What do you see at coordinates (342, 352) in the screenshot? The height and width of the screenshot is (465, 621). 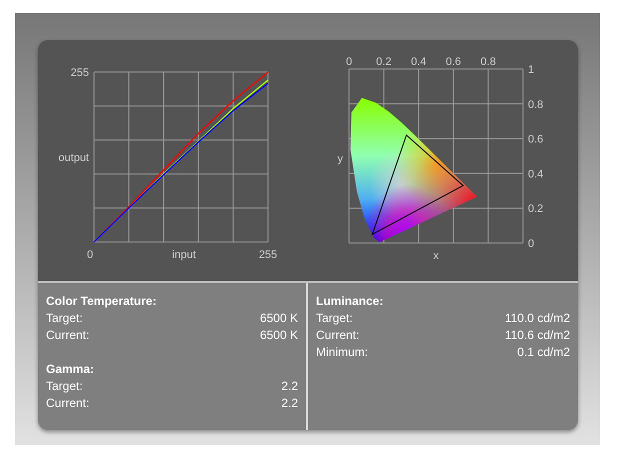 I see `field-label: Minimum:` at bounding box center [342, 352].